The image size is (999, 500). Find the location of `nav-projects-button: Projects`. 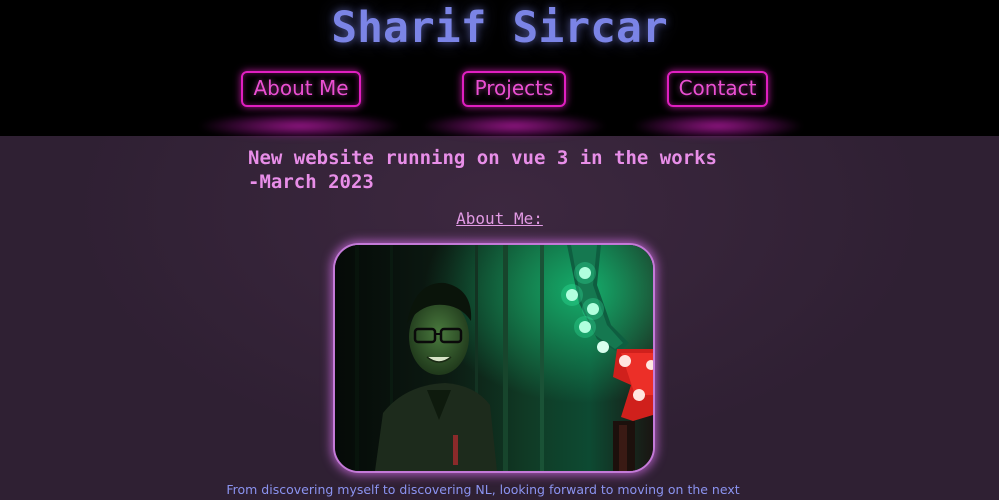

nav-projects-button: Projects is located at coordinates (514, 89).